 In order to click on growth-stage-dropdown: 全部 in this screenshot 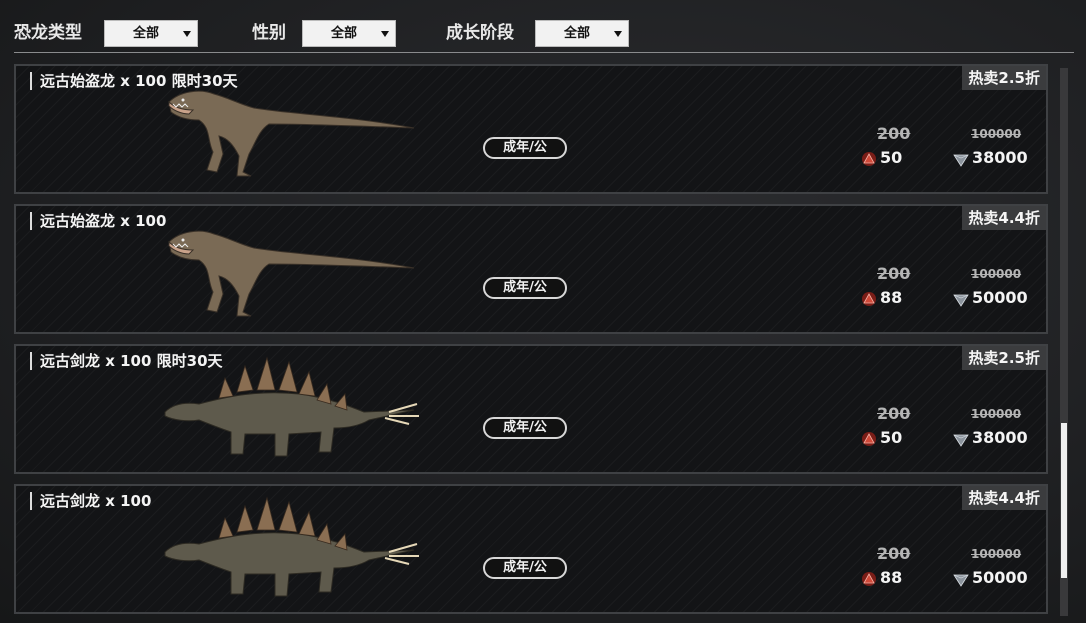, I will do `click(582, 33)`.